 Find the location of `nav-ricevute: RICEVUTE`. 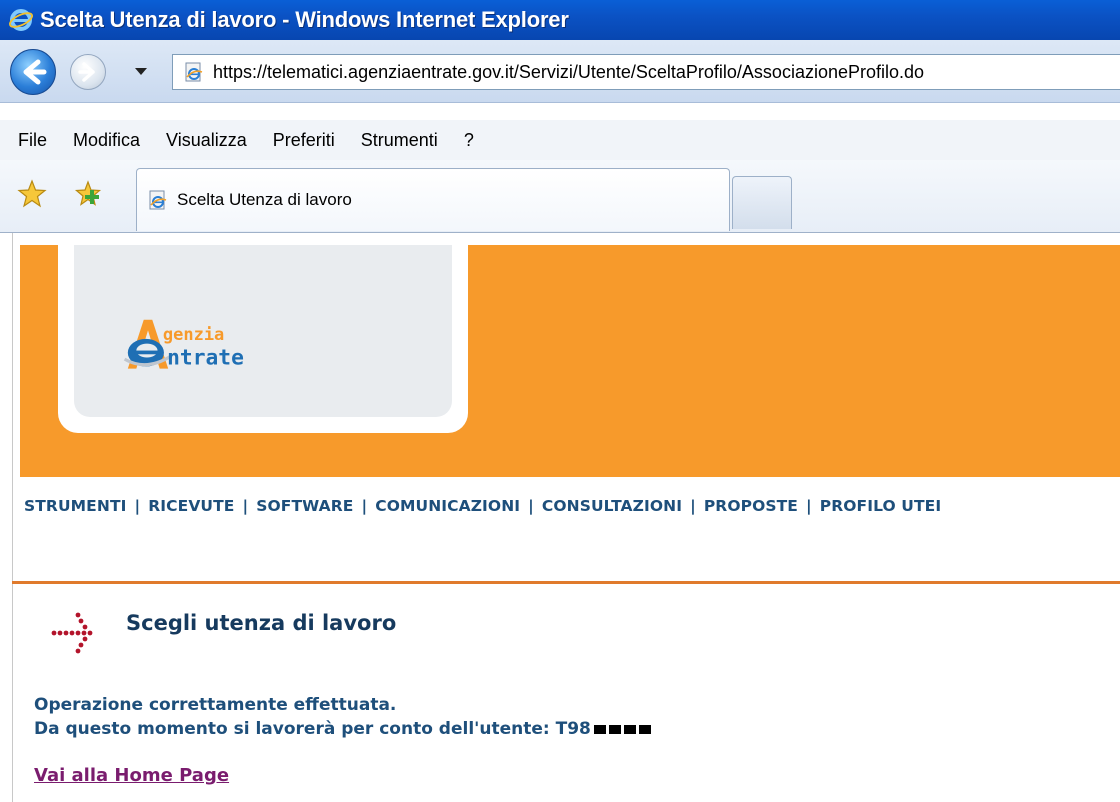

nav-ricevute: RICEVUTE is located at coordinates (191, 506).